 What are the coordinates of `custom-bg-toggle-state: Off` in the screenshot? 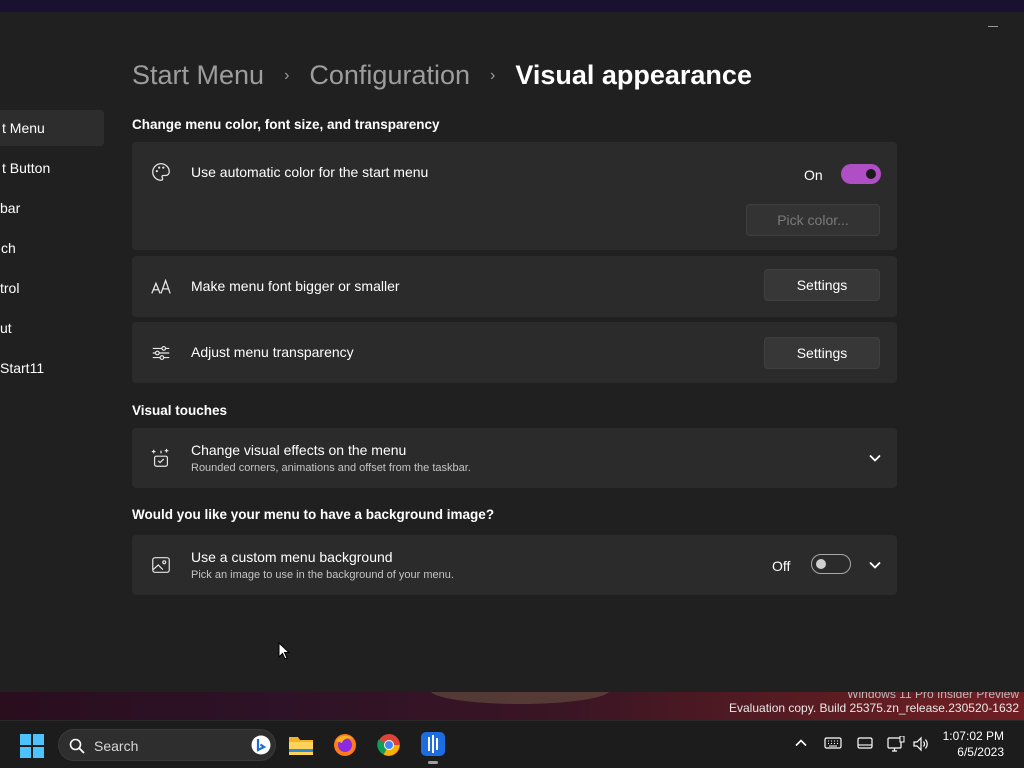 It's located at (781, 566).